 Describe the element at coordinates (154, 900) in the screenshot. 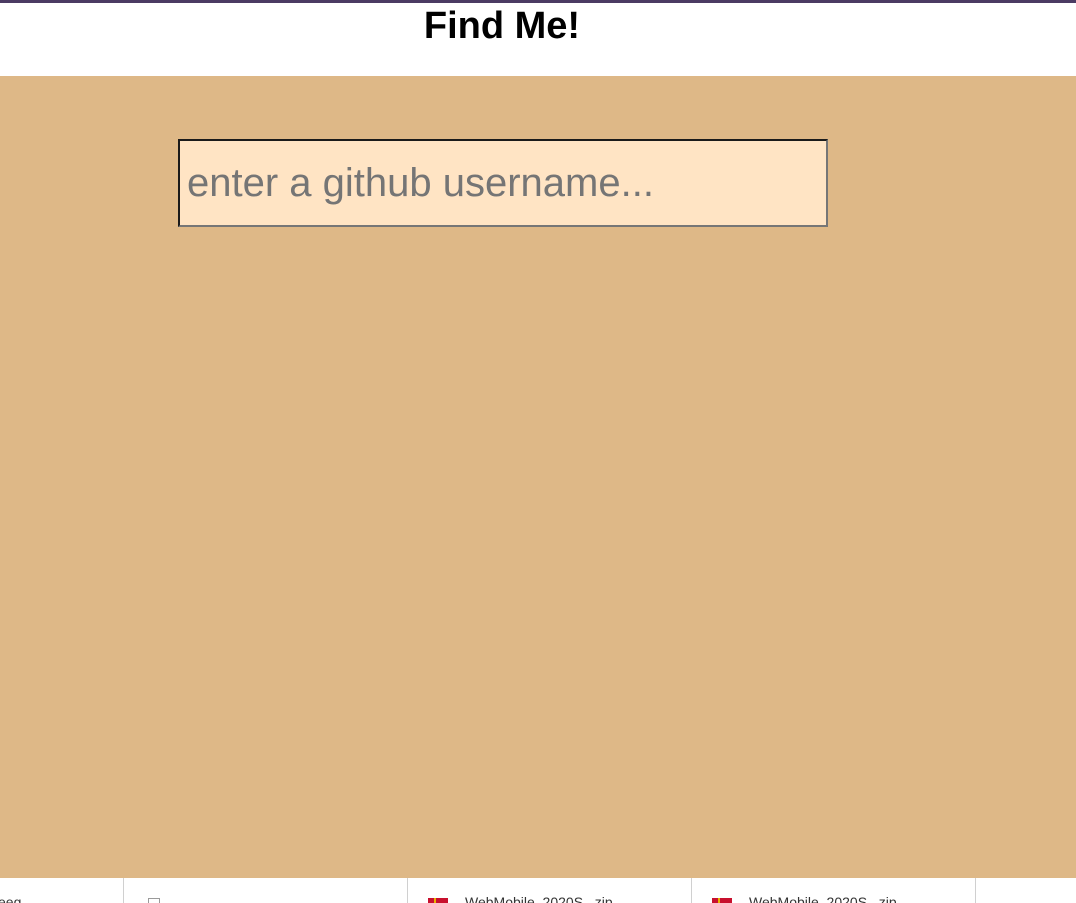

I see `file-icon` at that location.